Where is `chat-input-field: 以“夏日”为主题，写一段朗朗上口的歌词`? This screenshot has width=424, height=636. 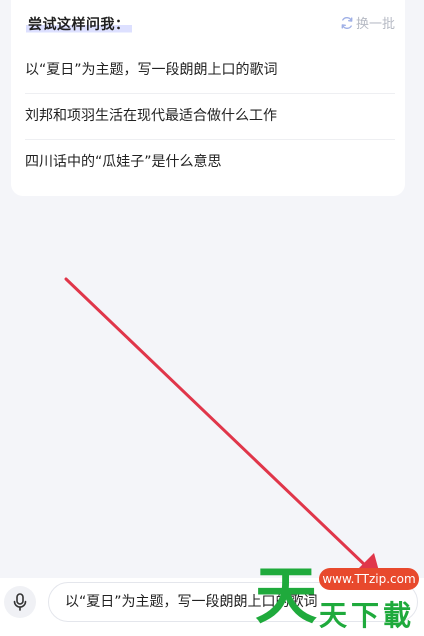
chat-input-field: 以“夏日”为主题，写一段朗朗上口的歌词 is located at coordinates (233, 602).